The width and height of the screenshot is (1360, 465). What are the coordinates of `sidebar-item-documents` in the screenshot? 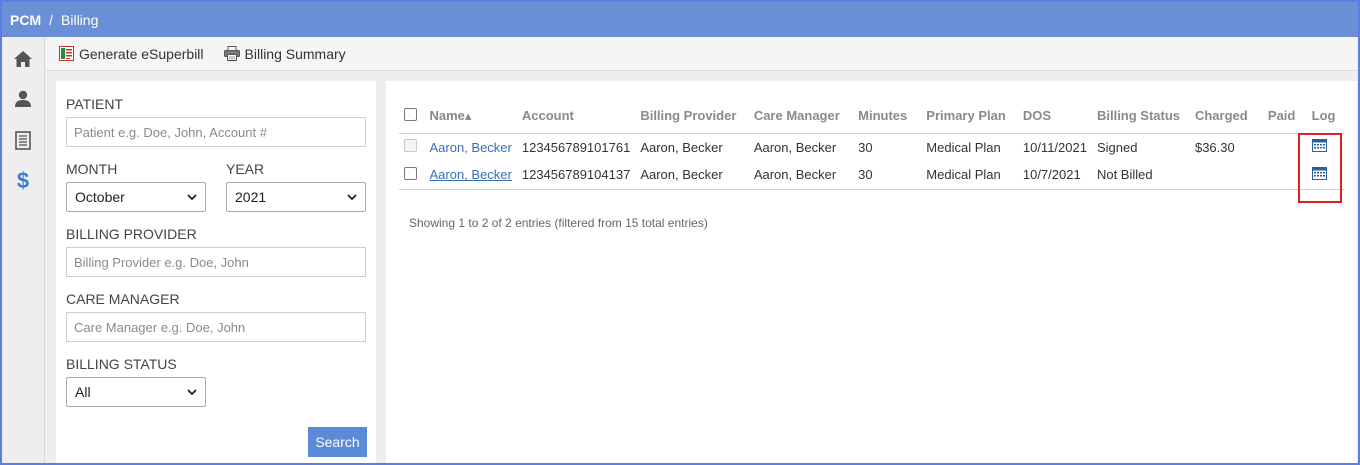 It's located at (23, 140).